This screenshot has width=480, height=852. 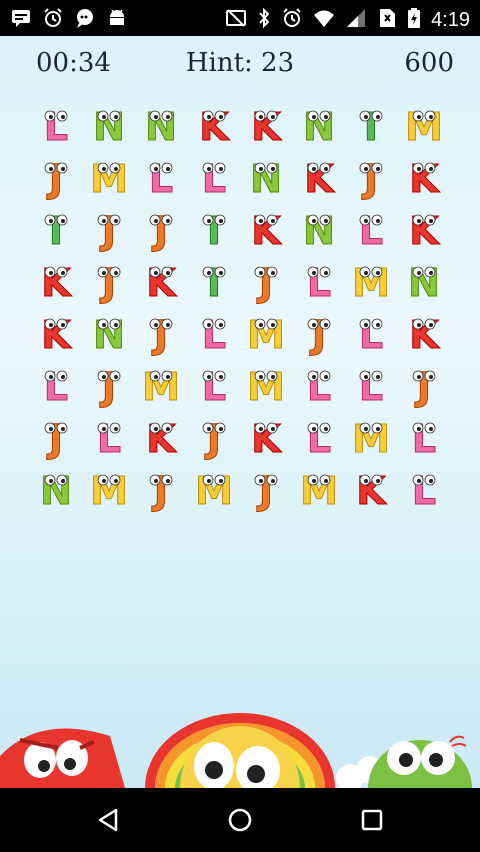 What do you see at coordinates (424, 283) in the screenshot?
I see `svg-text: N` at bounding box center [424, 283].